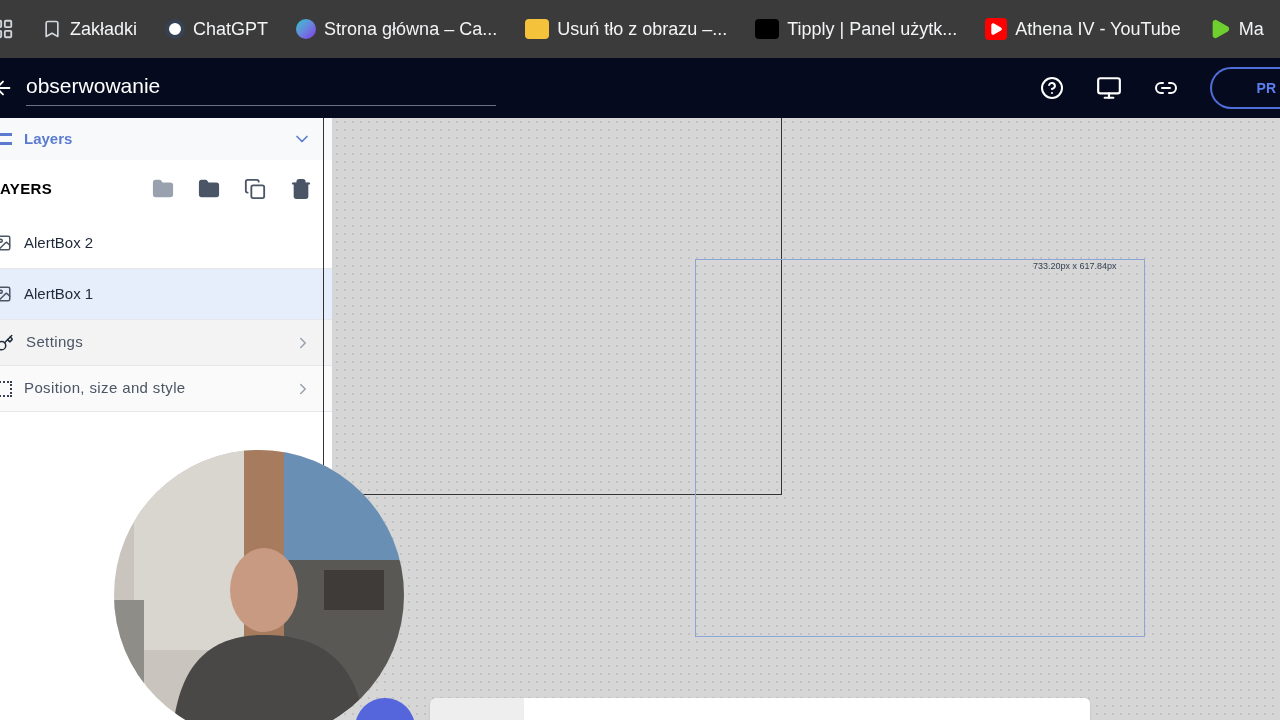 This screenshot has width=1280, height=720. I want to click on dotted-square-icon, so click(6, 388).